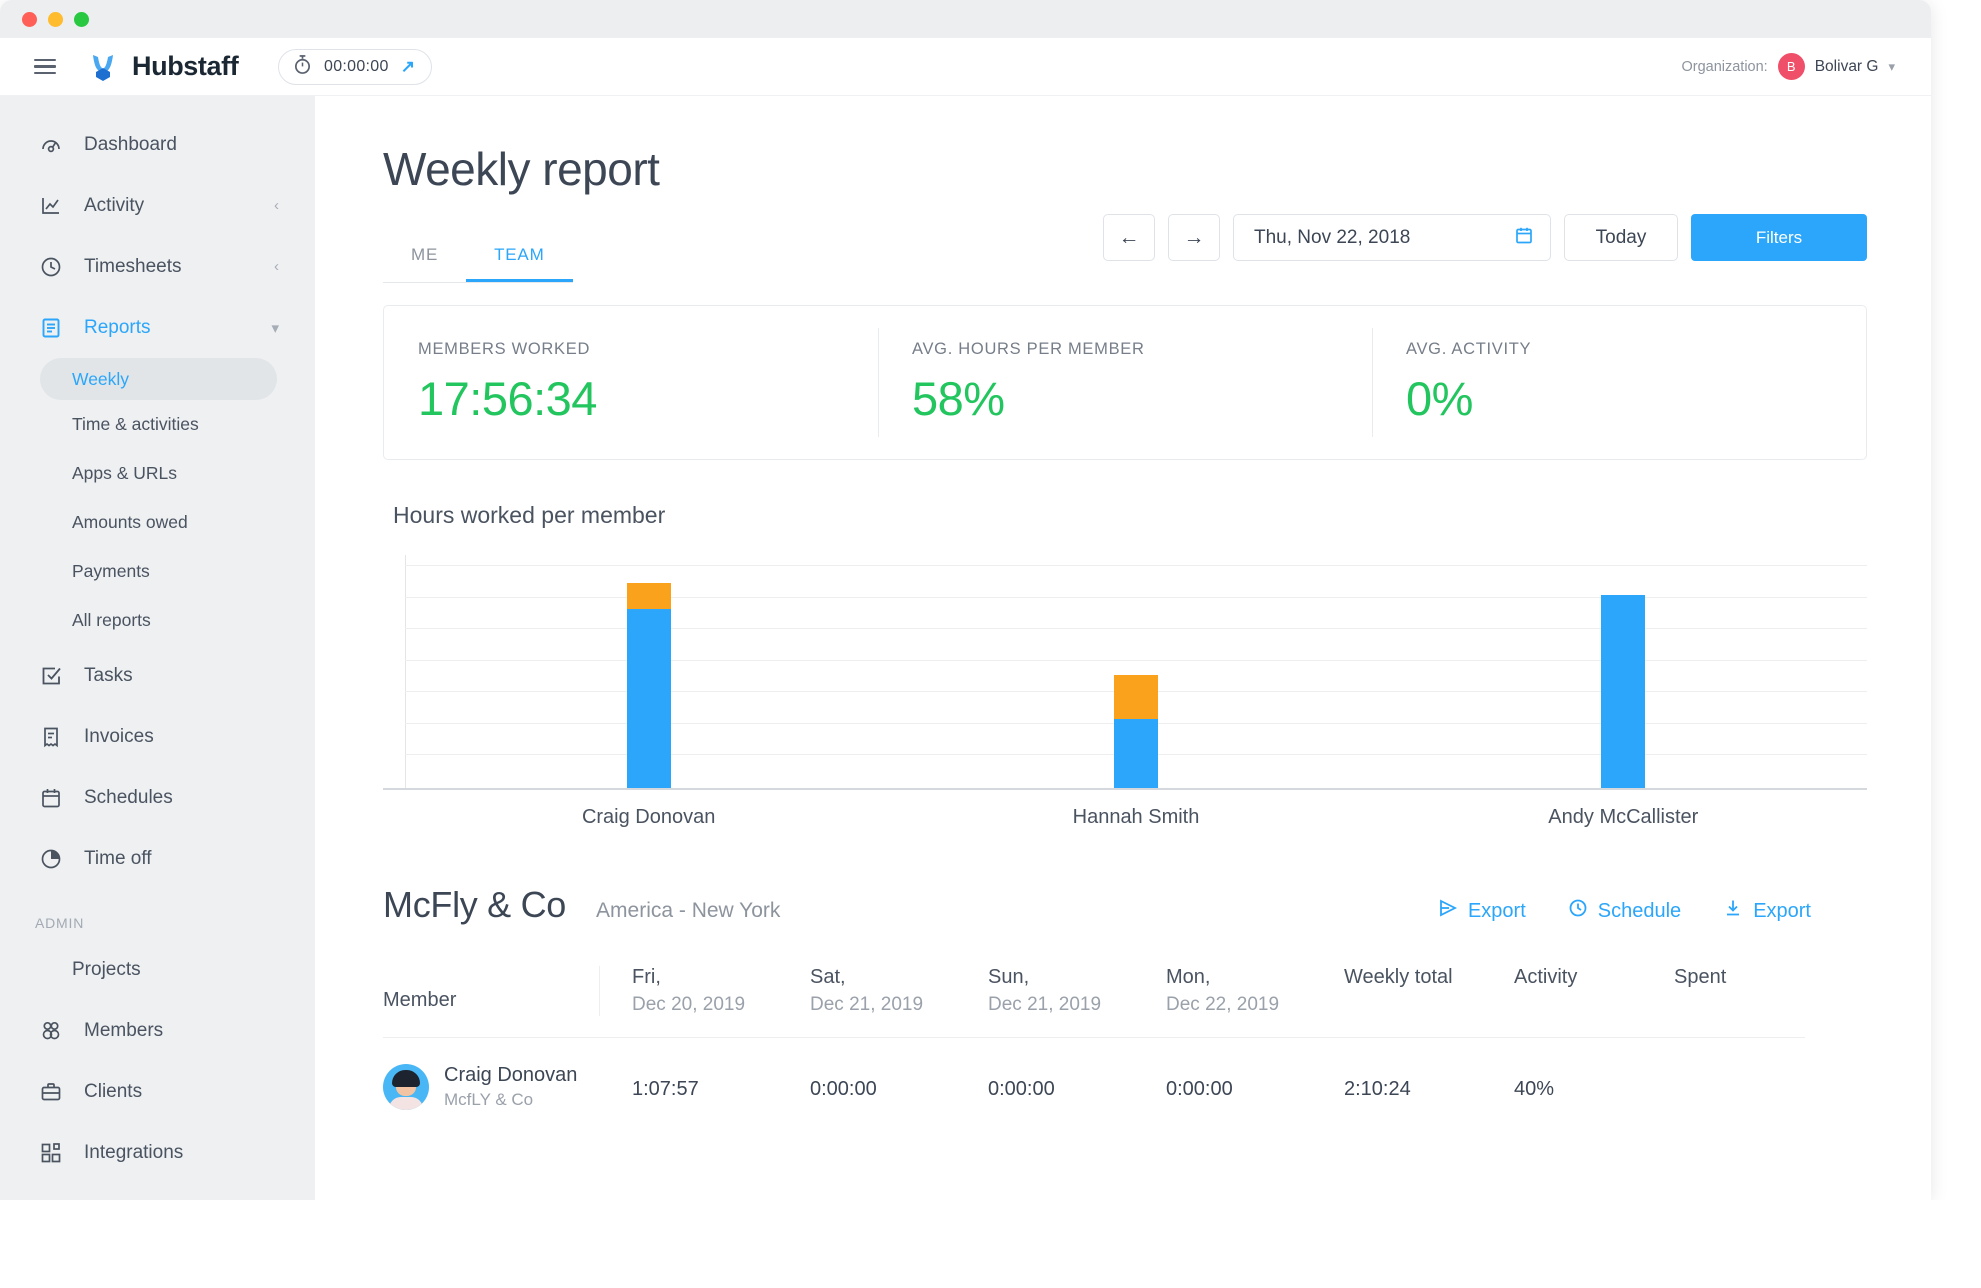 The image size is (1981, 1288). What do you see at coordinates (1788, 66) in the screenshot?
I see `organization-switcher: Organization: B Bolivar G ▾` at bounding box center [1788, 66].